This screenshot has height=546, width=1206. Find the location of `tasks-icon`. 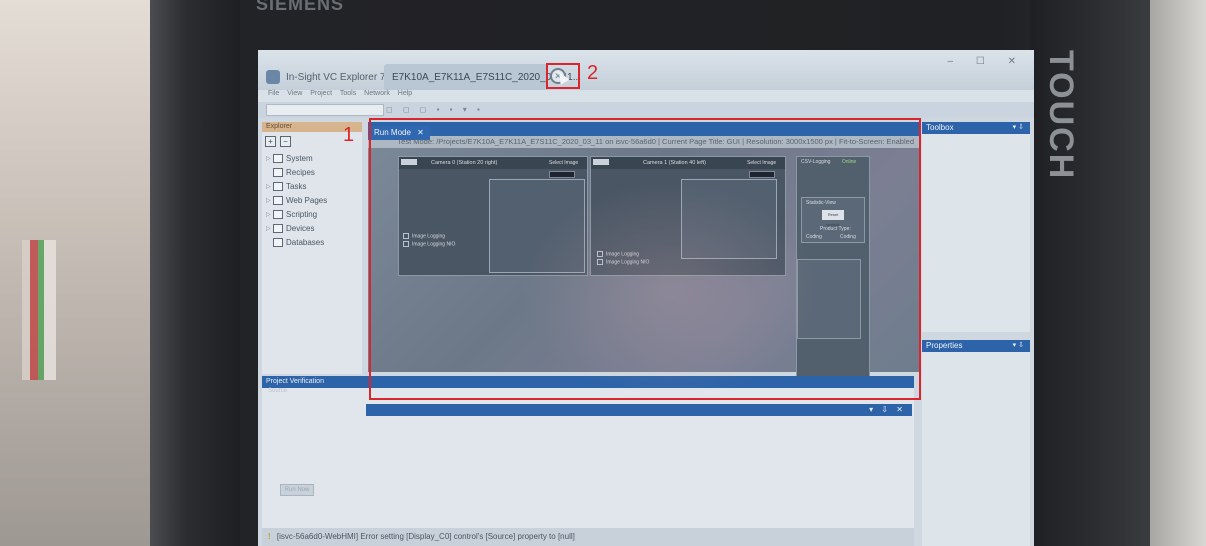

tasks-icon is located at coordinates (278, 186).